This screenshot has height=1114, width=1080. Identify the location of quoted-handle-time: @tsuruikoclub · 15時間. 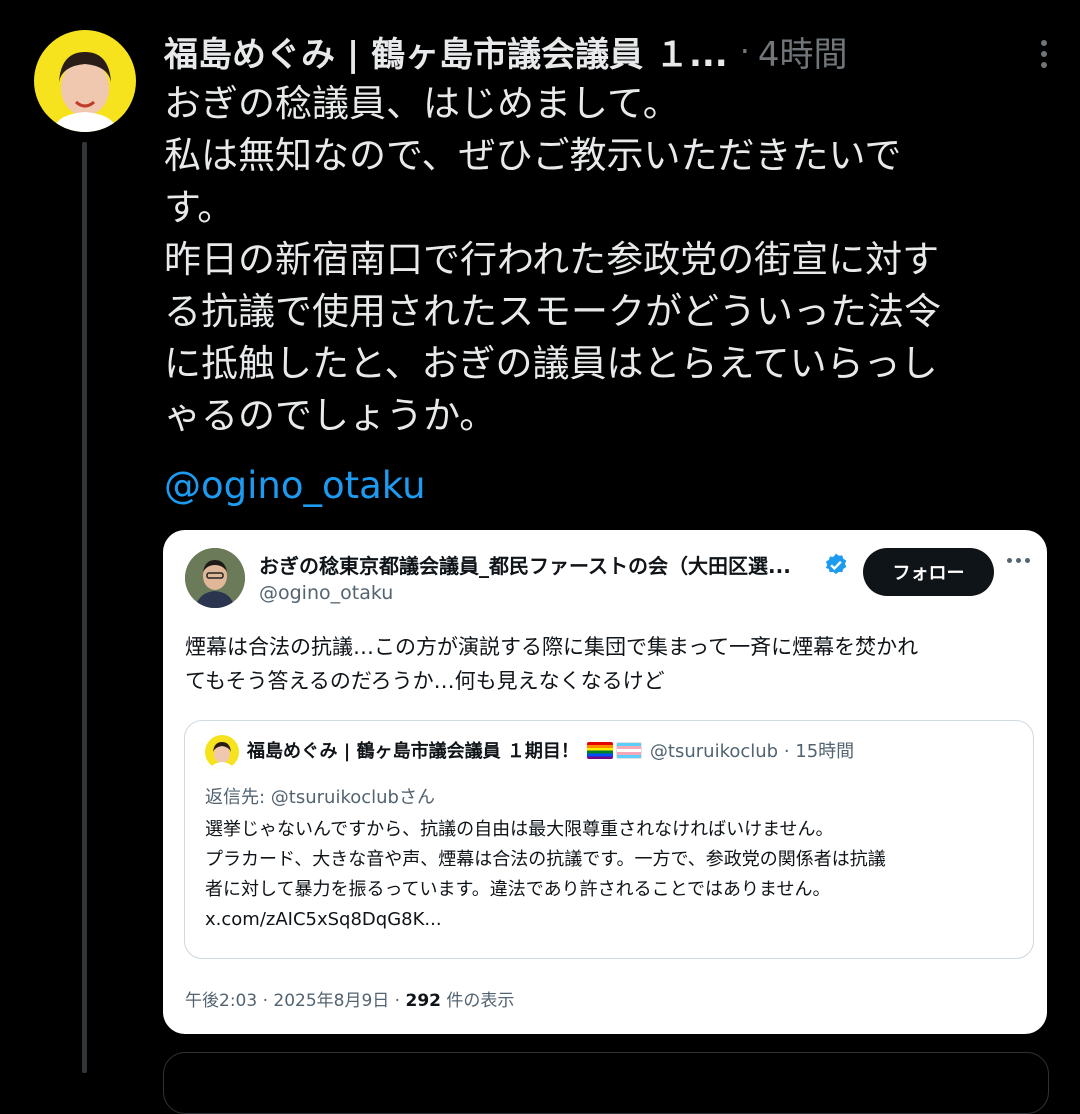
(752, 750).